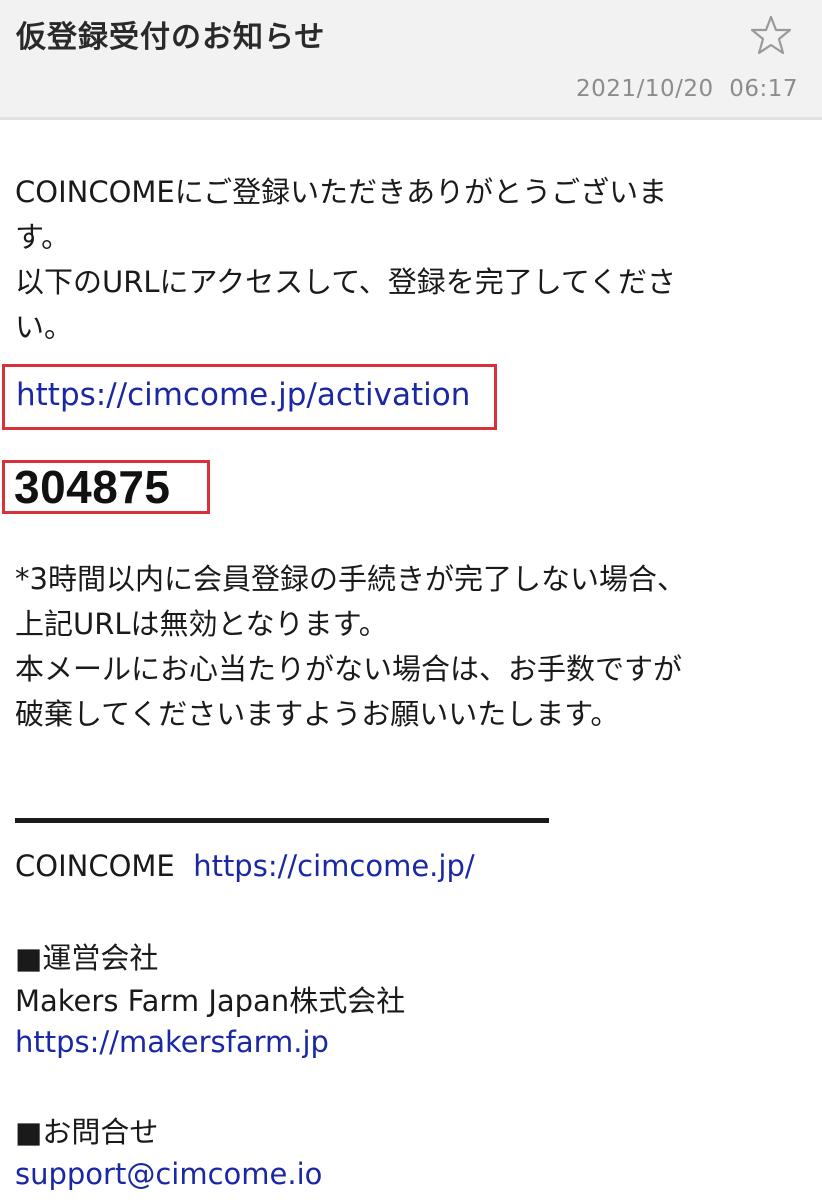 This screenshot has width=822, height=1200. Describe the element at coordinates (43, 237) in the screenshot. I see `greeting-line-2: す。` at that location.